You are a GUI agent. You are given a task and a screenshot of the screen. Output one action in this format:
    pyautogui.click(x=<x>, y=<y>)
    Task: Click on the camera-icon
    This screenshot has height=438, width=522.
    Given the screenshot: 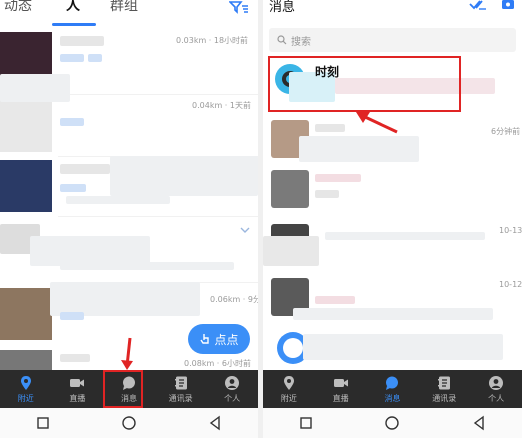 What is the action you would take?
    pyautogui.click(x=508, y=5)
    